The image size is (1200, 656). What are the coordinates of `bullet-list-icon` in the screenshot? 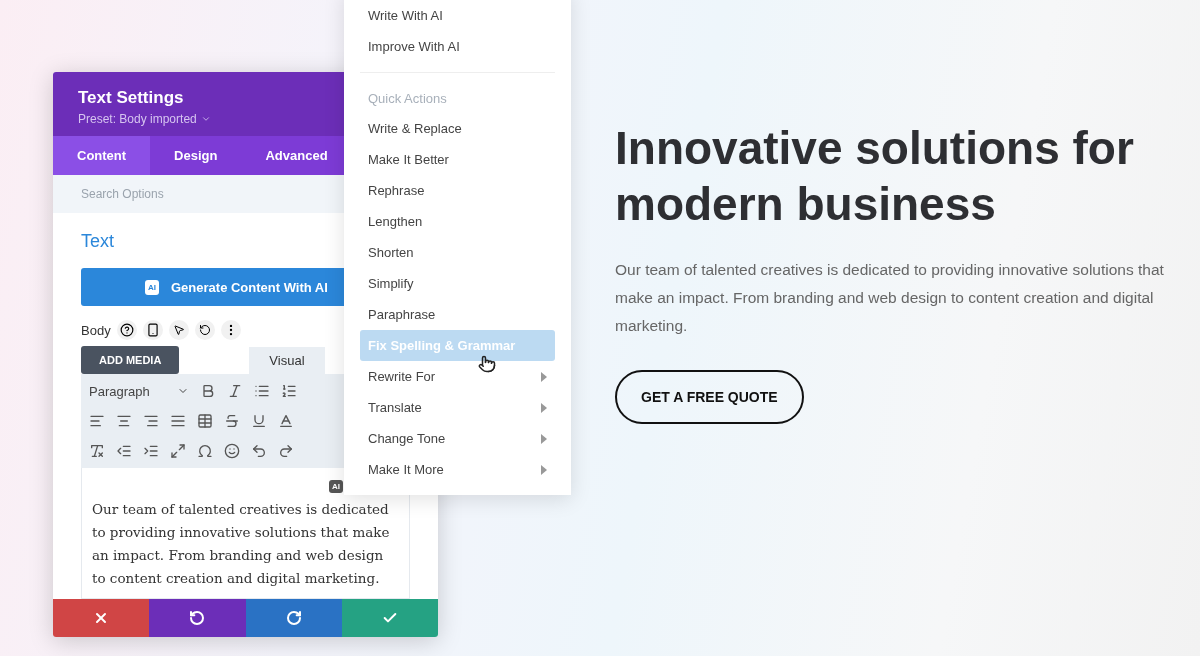 It's located at (262, 391).